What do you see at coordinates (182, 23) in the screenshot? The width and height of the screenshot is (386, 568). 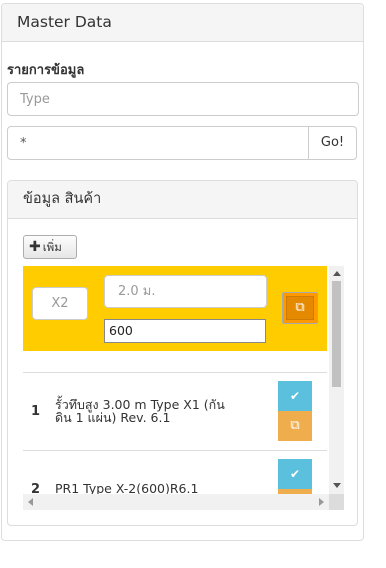 I see `master-data-title: Master Data` at bounding box center [182, 23].